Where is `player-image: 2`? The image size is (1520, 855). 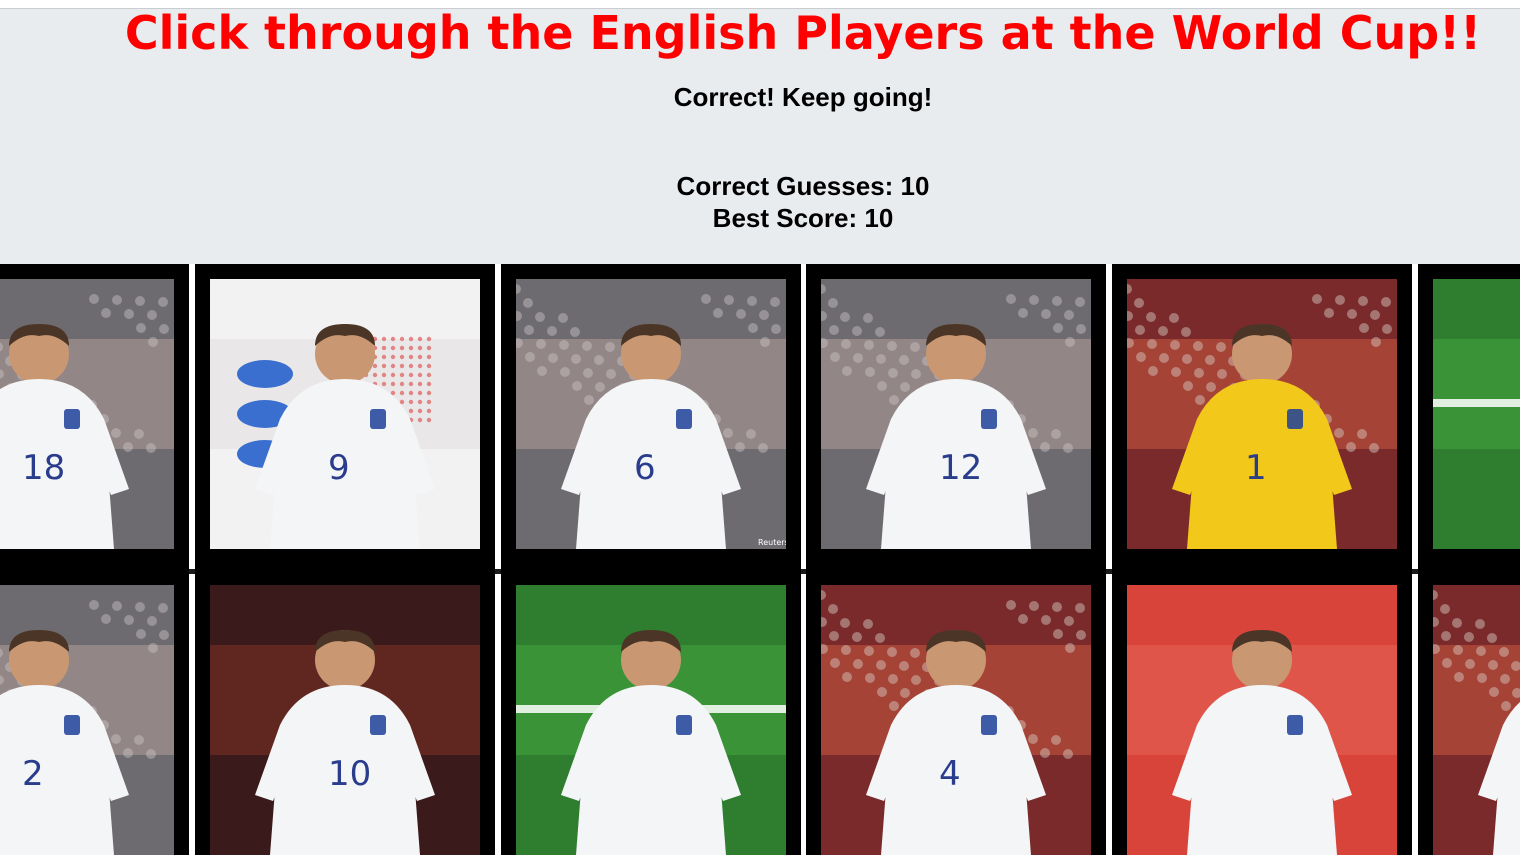
player-image: 2 is located at coordinates (87, 720).